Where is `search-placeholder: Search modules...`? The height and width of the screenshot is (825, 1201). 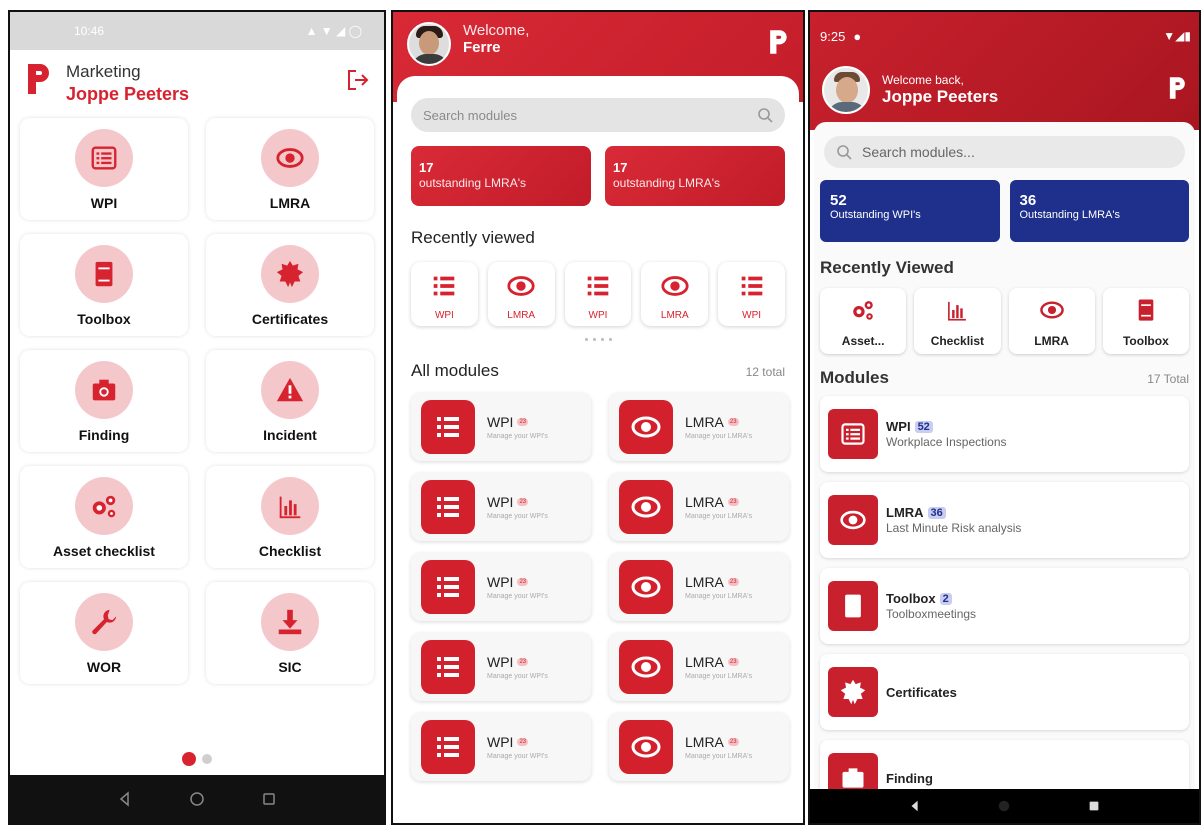
search-placeholder: Search modules... is located at coordinates (918, 152).